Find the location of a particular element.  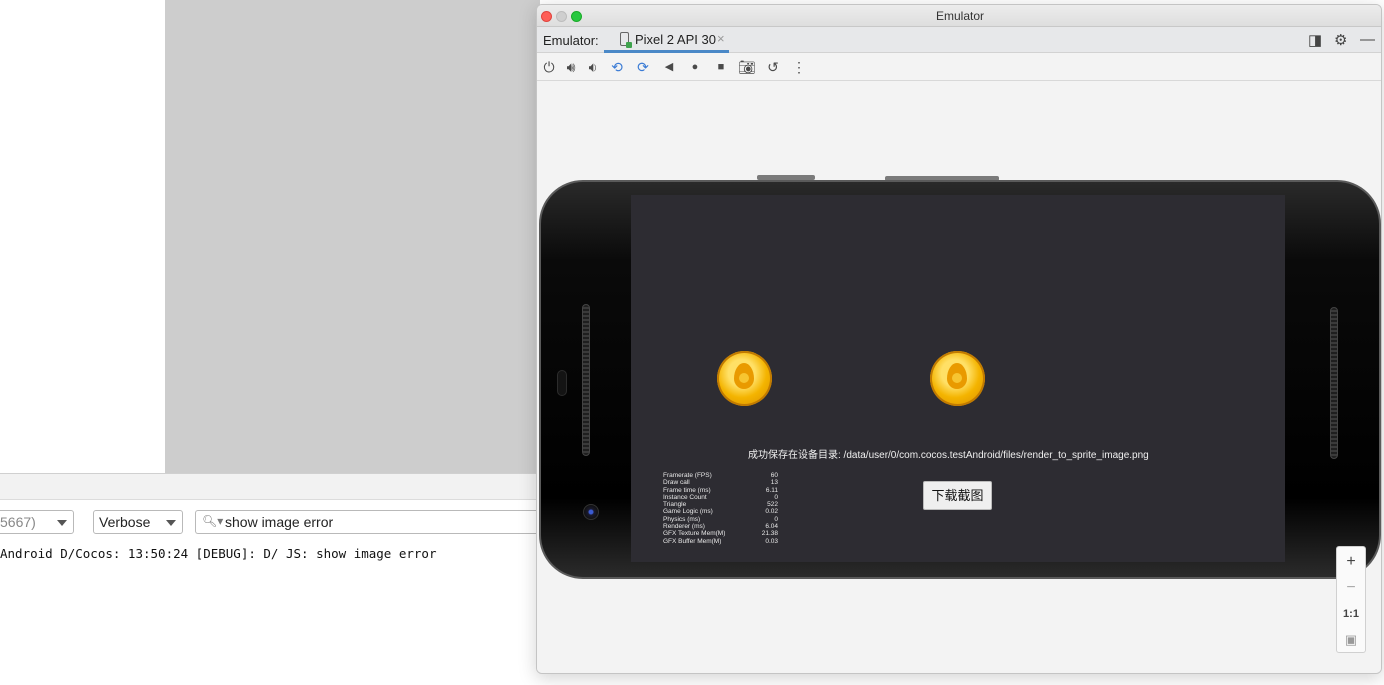

download-screenshot-button: 下载截图 is located at coordinates (957, 495).